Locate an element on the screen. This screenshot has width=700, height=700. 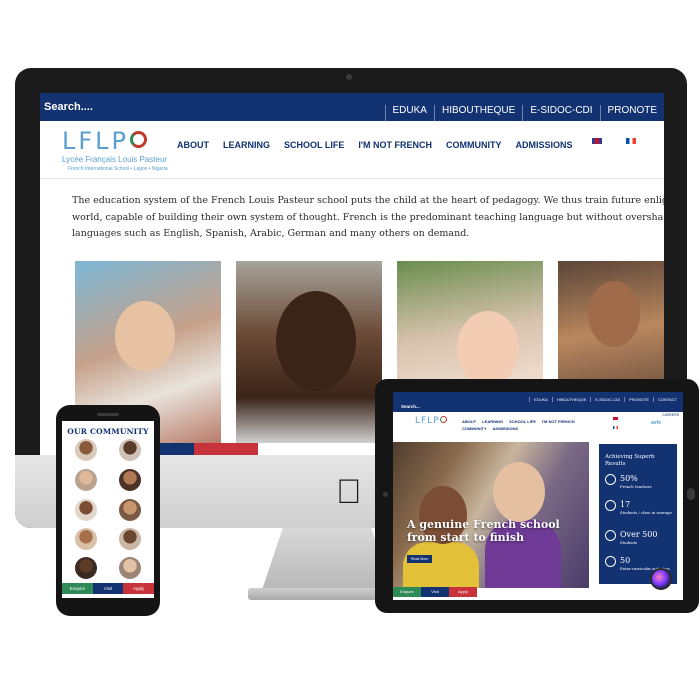
read-more-button: Read More is located at coordinates (420, 559).